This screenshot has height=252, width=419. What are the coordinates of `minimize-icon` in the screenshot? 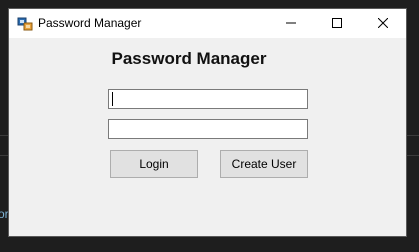 It's located at (291, 24).